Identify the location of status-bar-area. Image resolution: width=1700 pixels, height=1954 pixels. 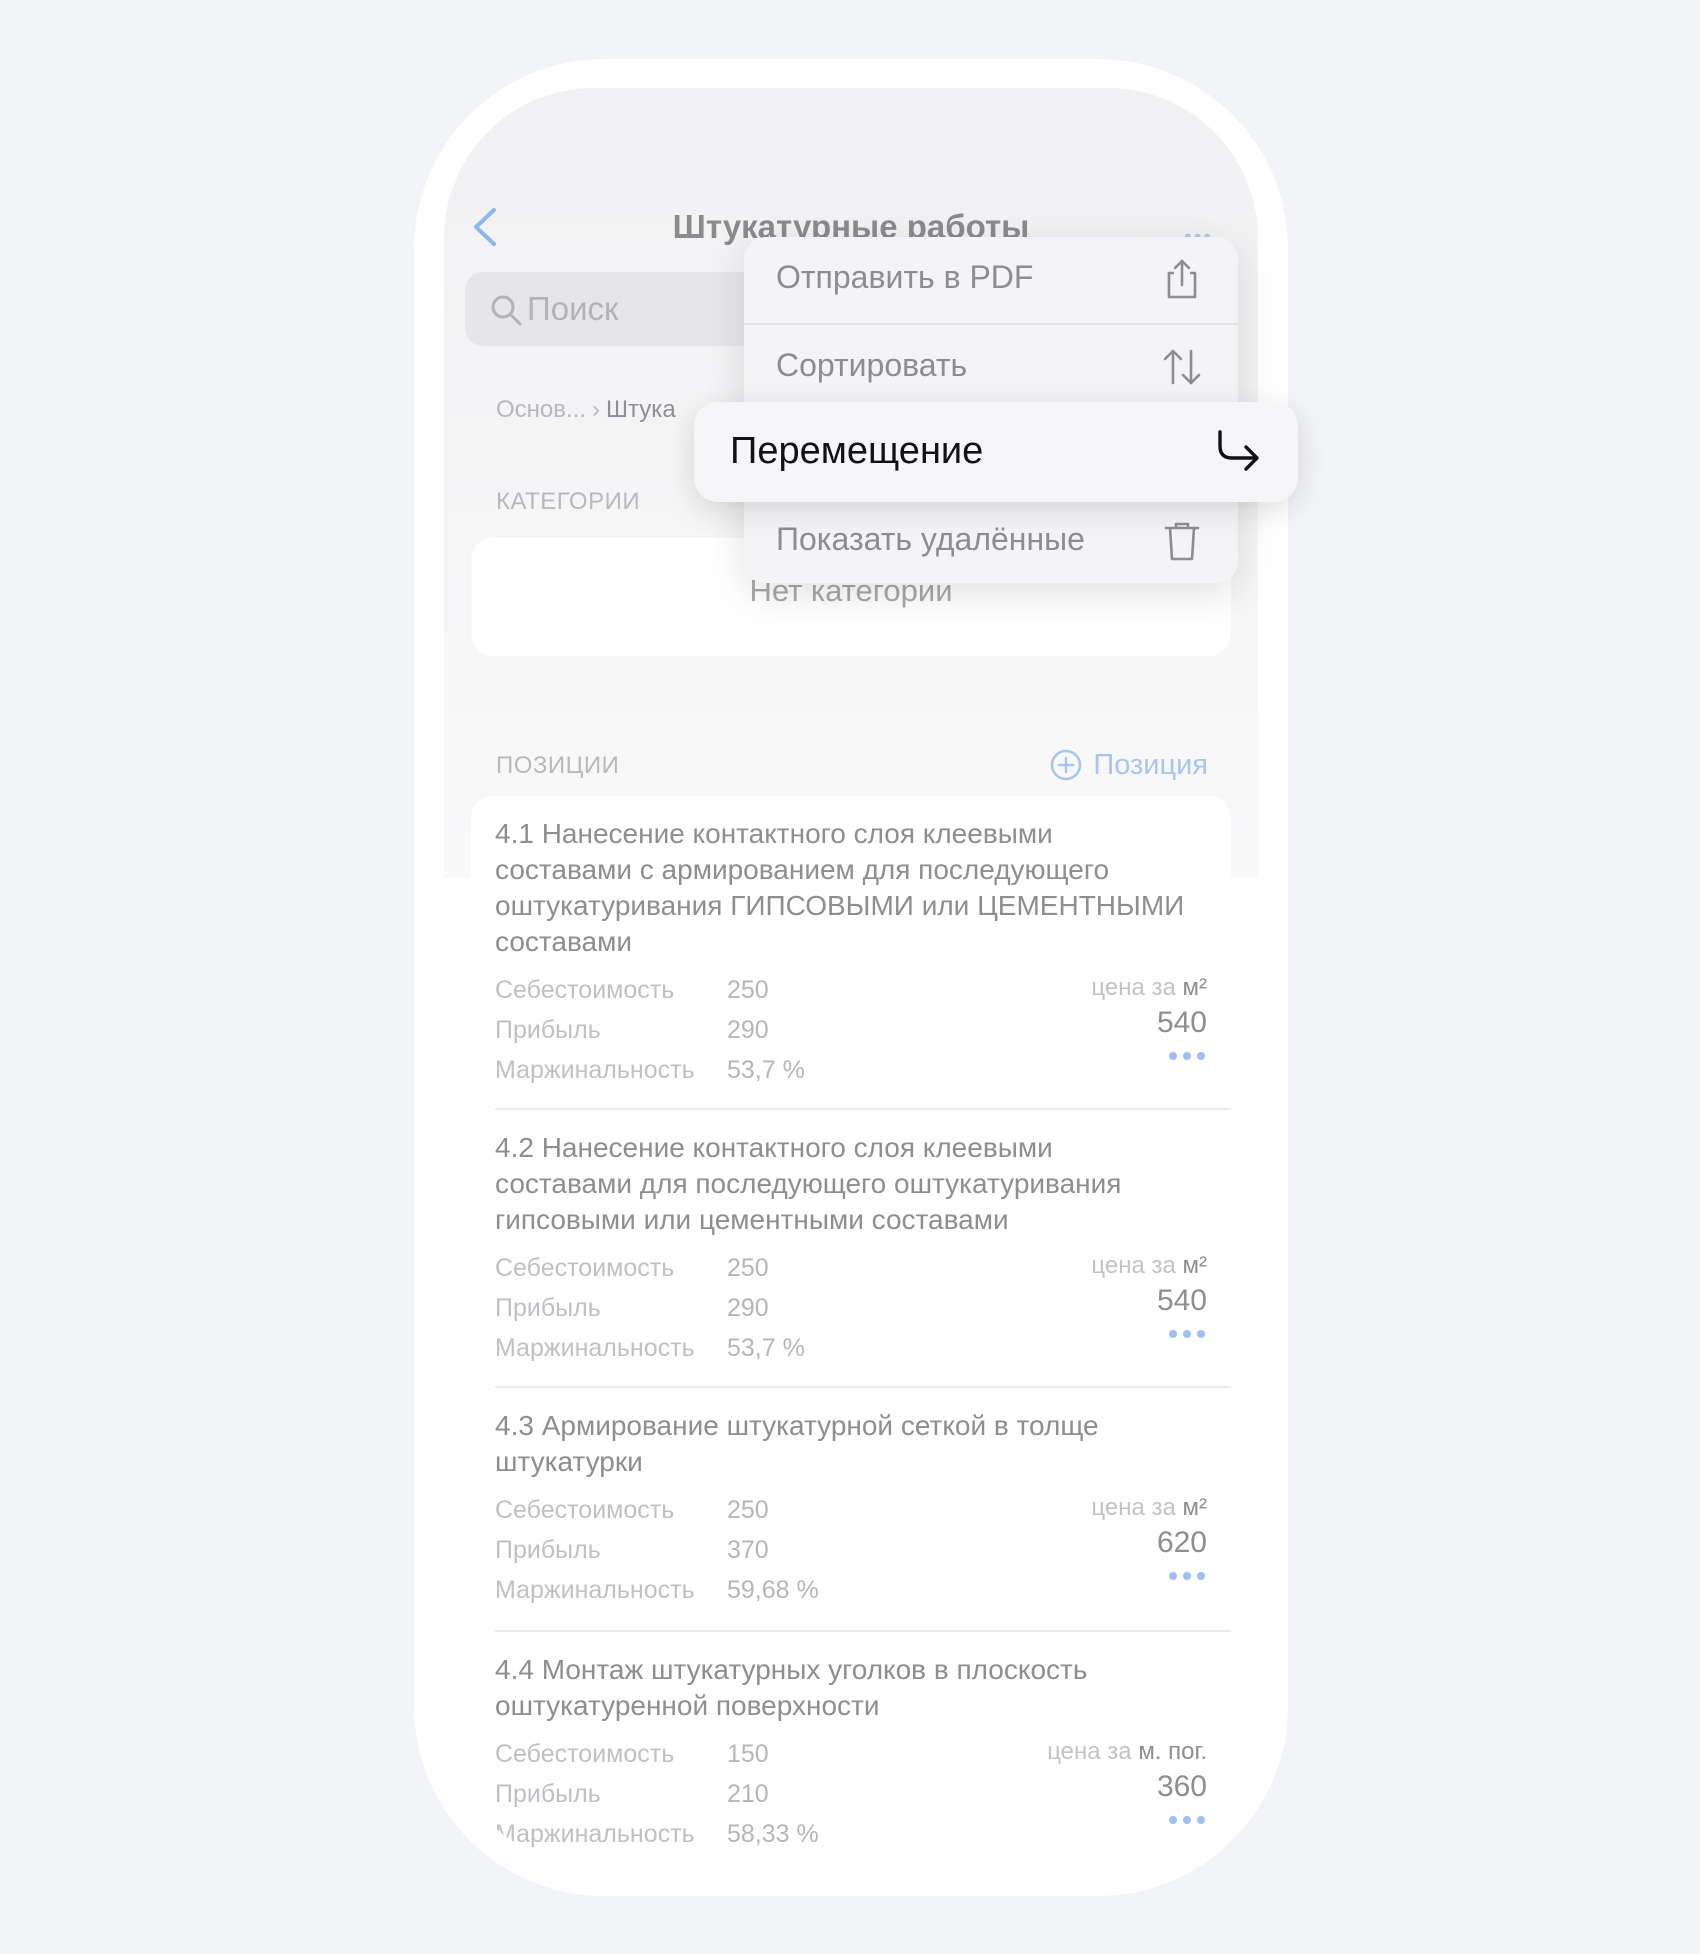
(851, 123).